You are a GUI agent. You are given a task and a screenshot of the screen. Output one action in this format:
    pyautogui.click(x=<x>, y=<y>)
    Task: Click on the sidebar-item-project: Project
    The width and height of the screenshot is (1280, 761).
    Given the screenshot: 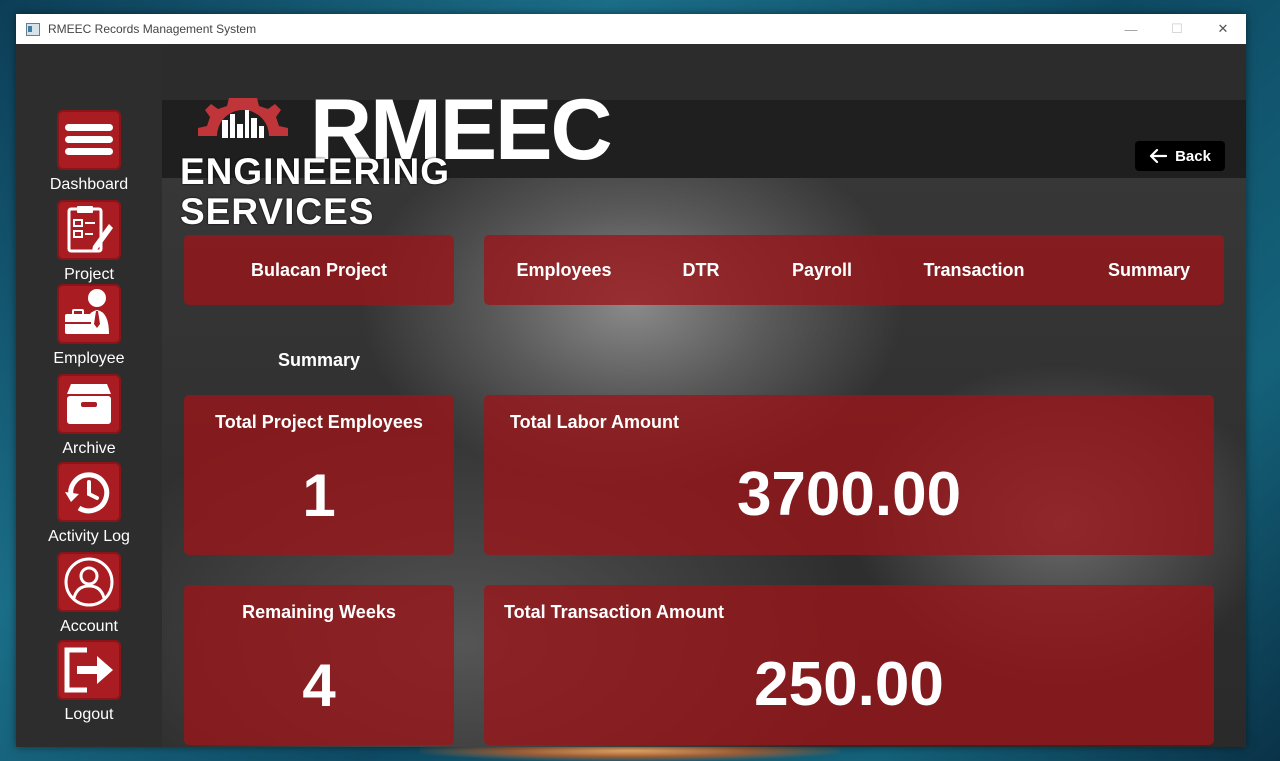 What is the action you would take?
    pyautogui.click(x=89, y=242)
    